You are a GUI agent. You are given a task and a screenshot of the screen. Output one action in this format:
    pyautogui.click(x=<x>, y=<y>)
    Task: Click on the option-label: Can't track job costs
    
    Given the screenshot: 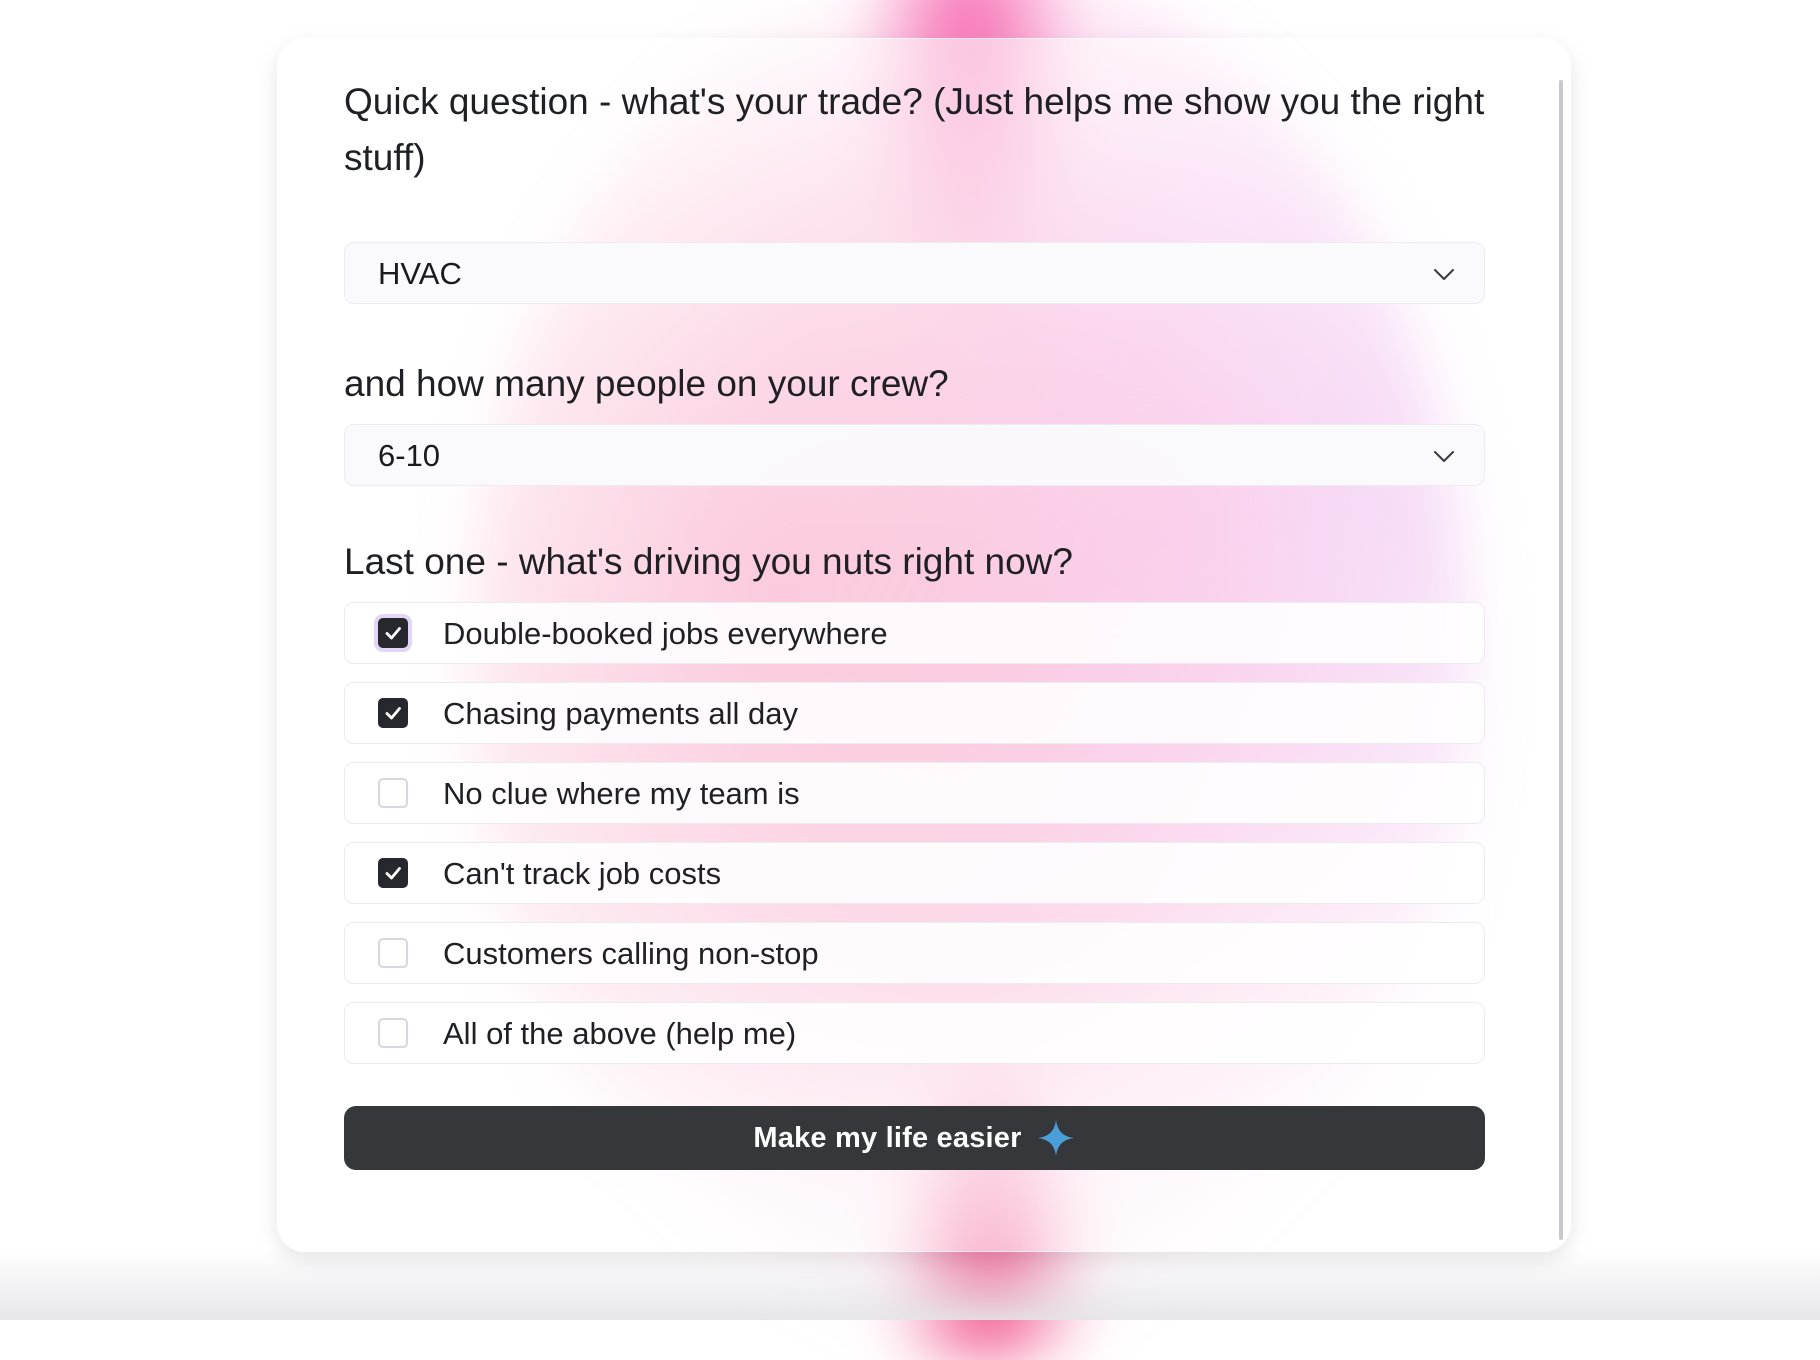 What is the action you would take?
    pyautogui.click(x=582, y=873)
    